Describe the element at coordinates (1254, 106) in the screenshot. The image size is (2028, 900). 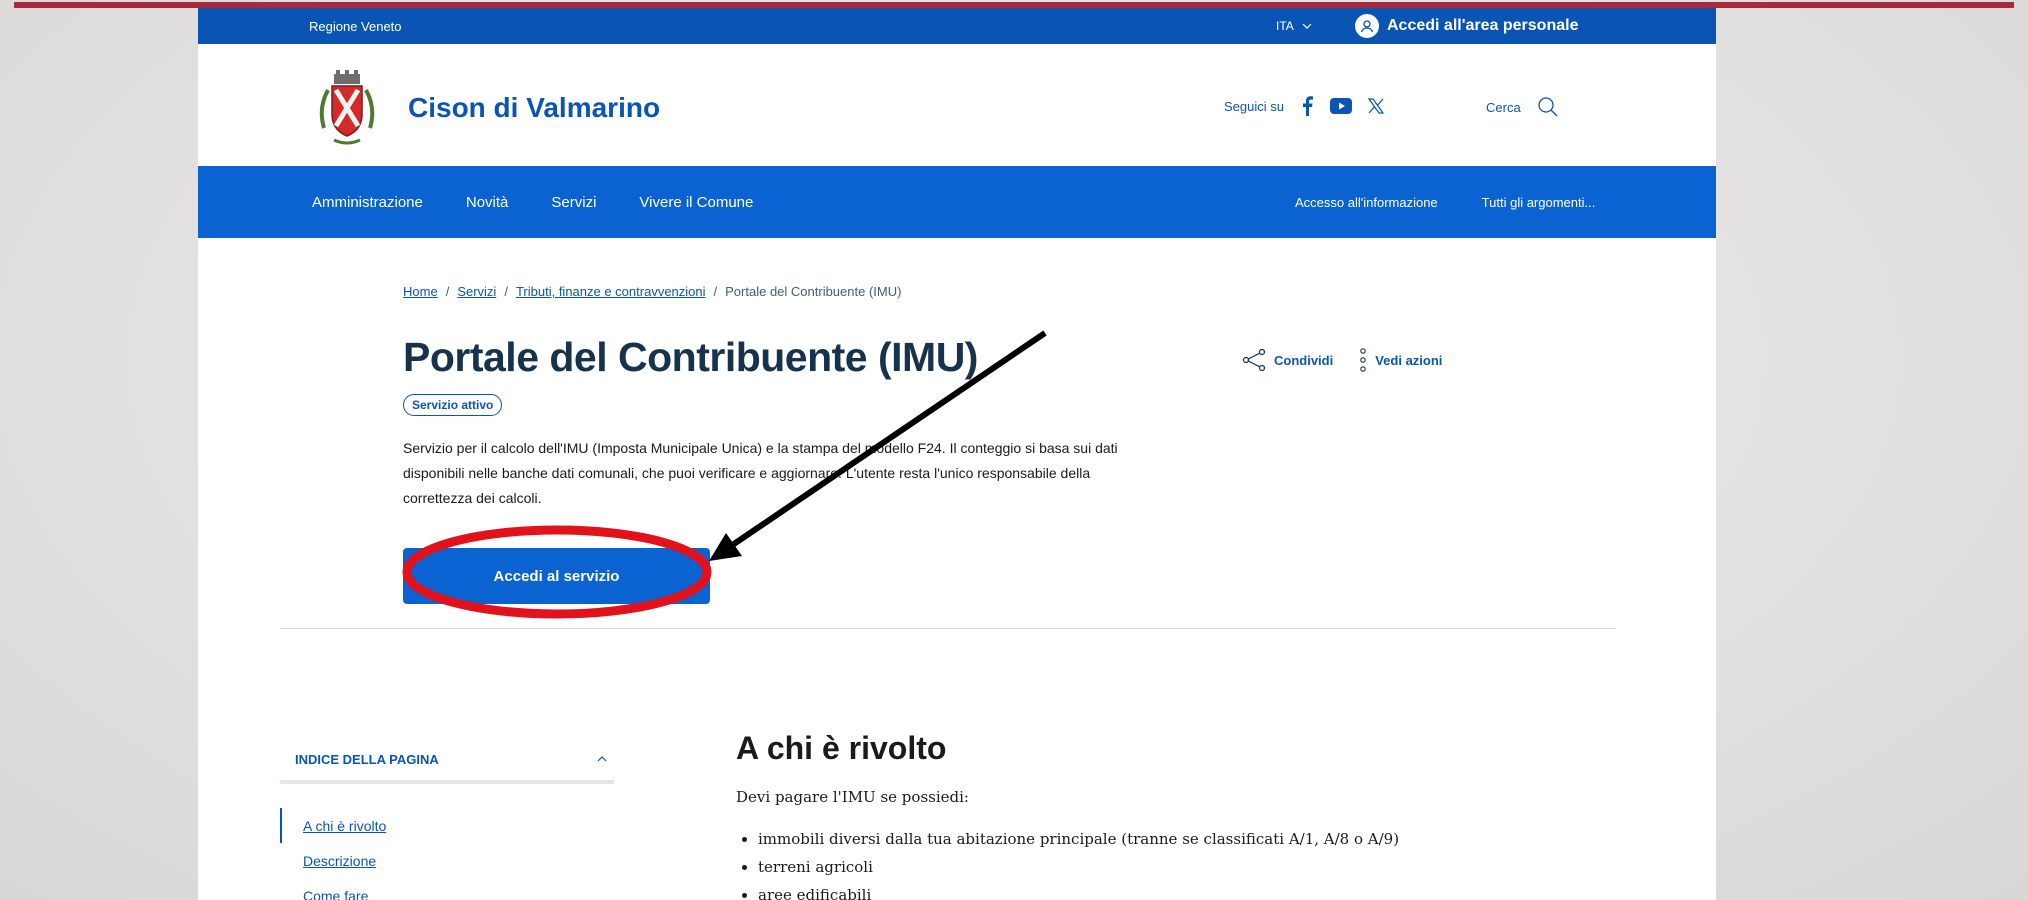
I see `follow-label: Seguici su` at that location.